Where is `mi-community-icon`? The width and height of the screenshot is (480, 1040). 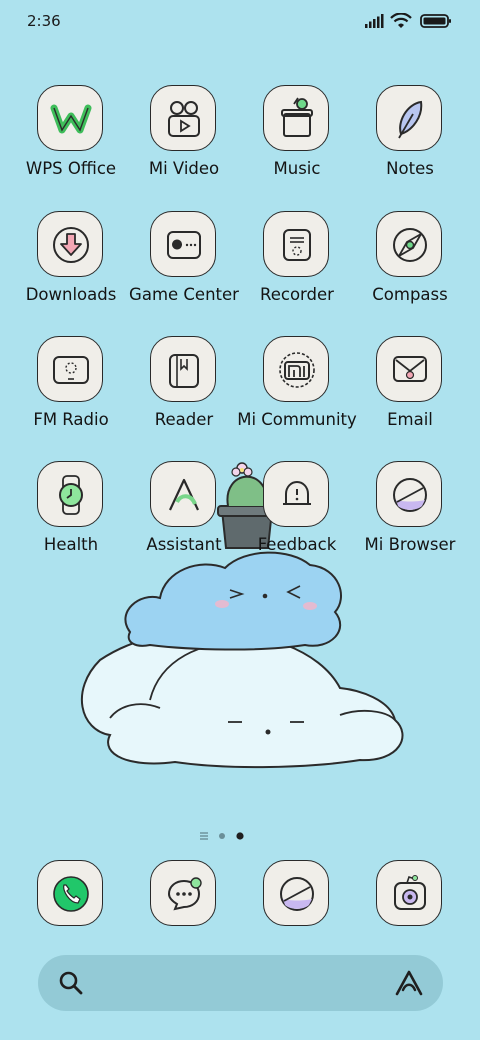
mi-community-icon is located at coordinates (296, 369).